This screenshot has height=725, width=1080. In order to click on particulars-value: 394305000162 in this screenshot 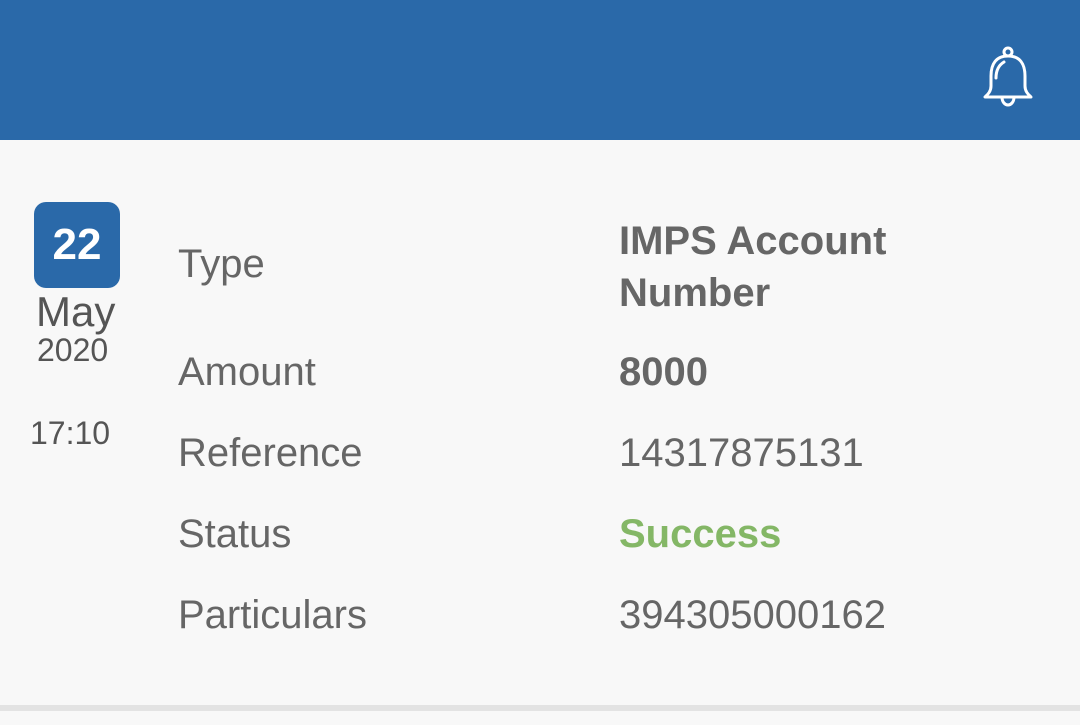, I will do `click(752, 615)`.